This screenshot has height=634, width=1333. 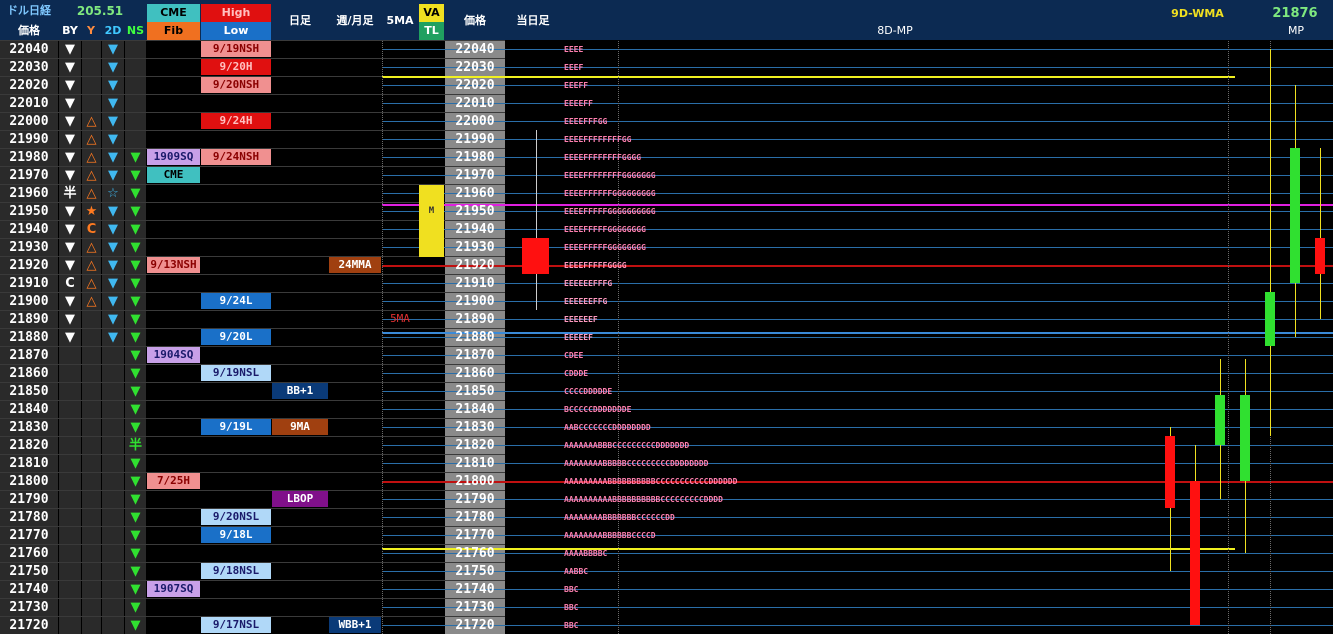 What do you see at coordinates (29, 319) in the screenshot?
I see `price-cell: 21890` at bounding box center [29, 319].